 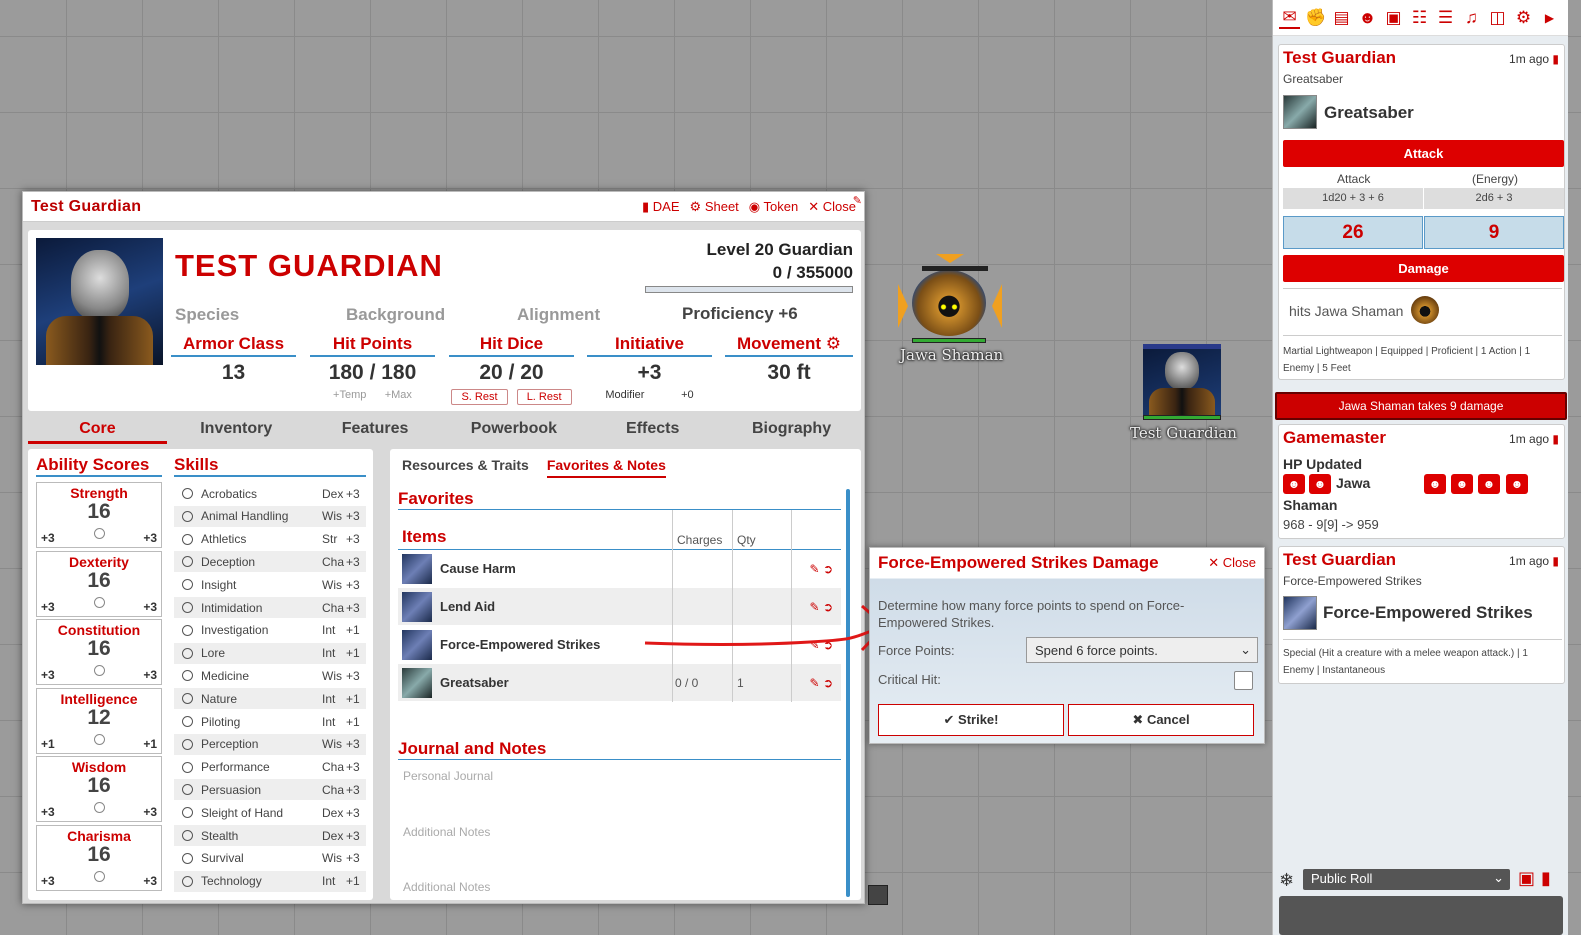 I want to click on subtab-favorites: Favorites & Notes, so click(x=606, y=467).